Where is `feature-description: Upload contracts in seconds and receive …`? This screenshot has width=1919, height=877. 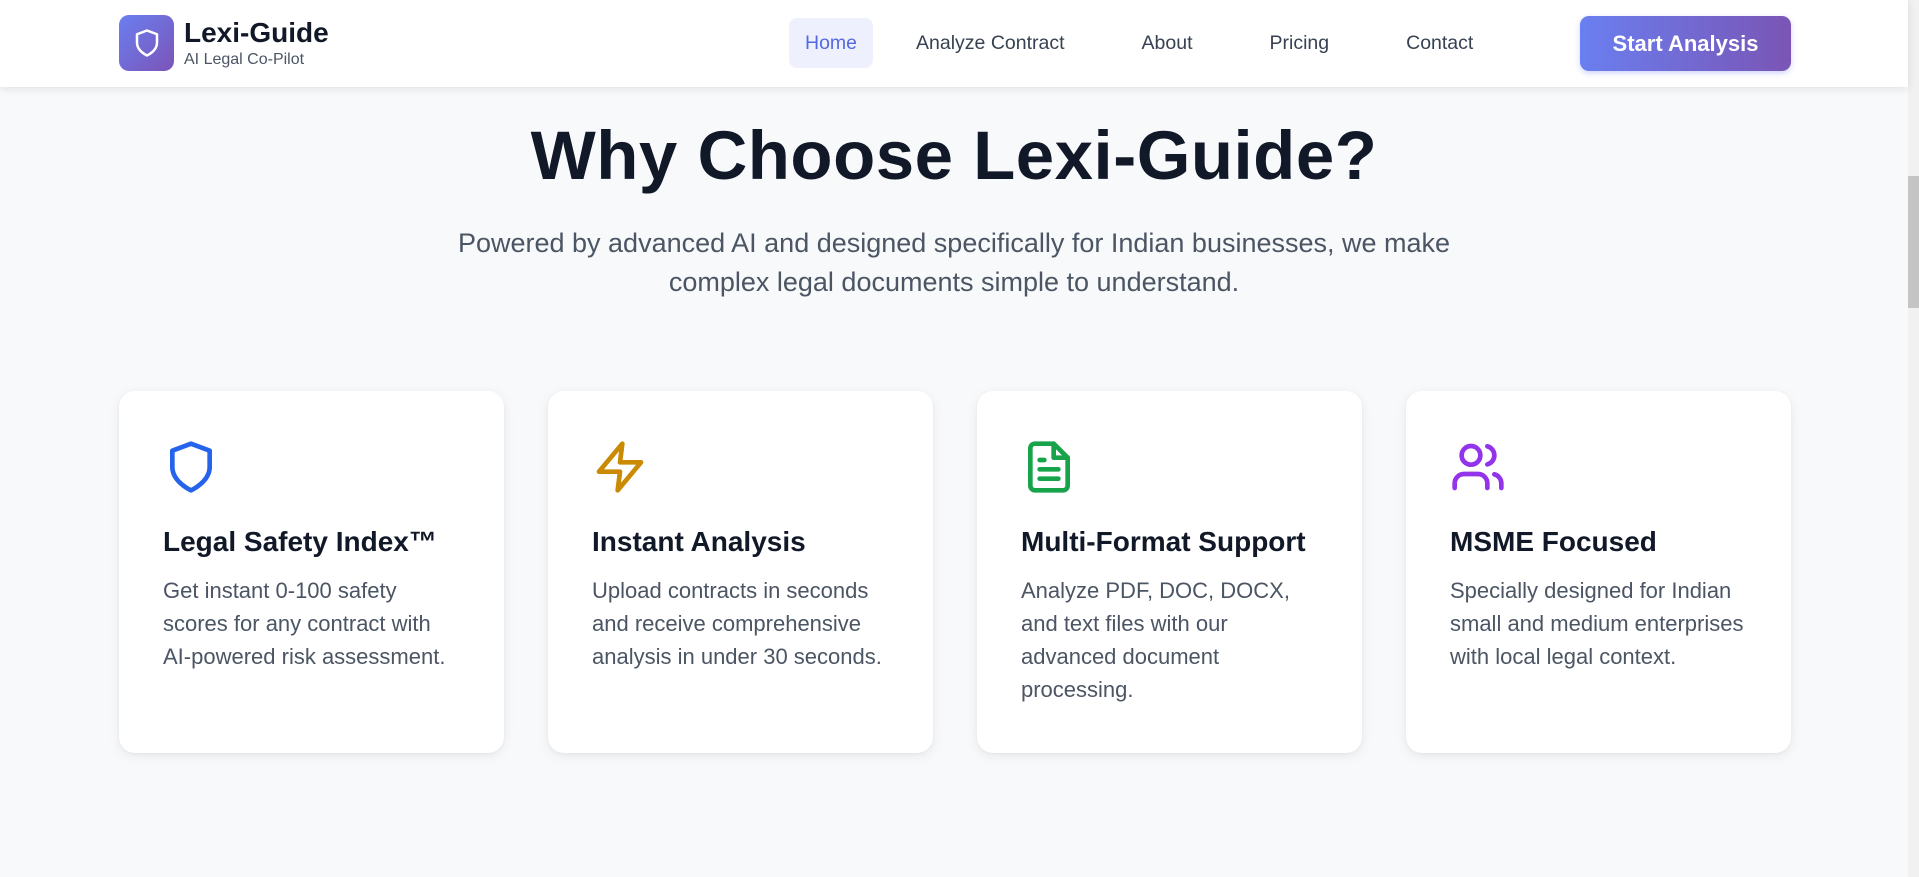
feature-description: Upload contracts in seconds and receive … is located at coordinates (737, 623).